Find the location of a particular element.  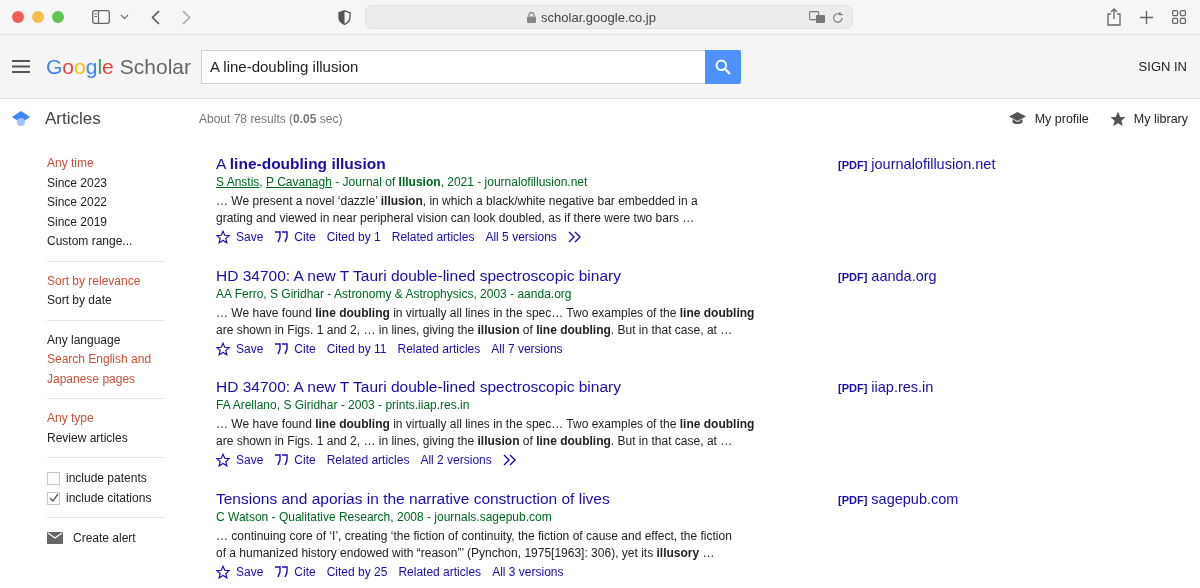

result-meta: C Watson - Qualitative Research, 2008 - journals.sagepub.com is located at coordinates (384, 517).